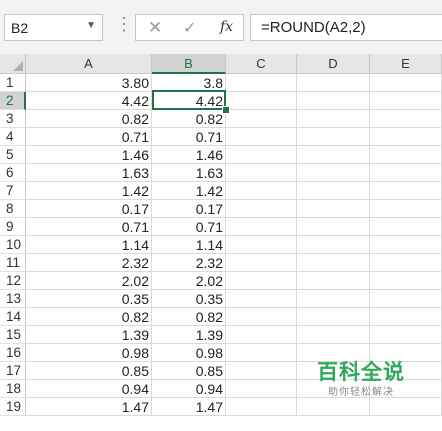  What do you see at coordinates (406, 119) in the screenshot?
I see `cell-e3` at bounding box center [406, 119].